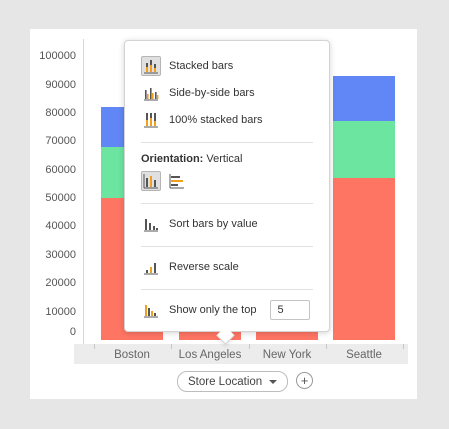 This screenshot has width=449, height=429. Describe the element at coordinates (225, 381) in the screenshot. I see `x-axis-selector-label: Store Location` at that location.